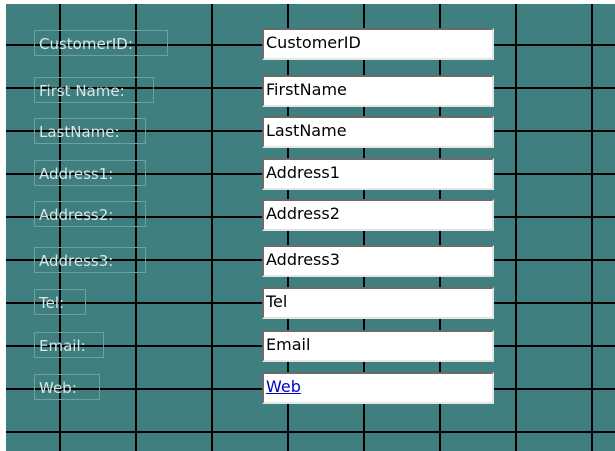 Image resolution: width=615 pixels, height=451 pixels. I want to click on email-field: Email, so click(378, 346).